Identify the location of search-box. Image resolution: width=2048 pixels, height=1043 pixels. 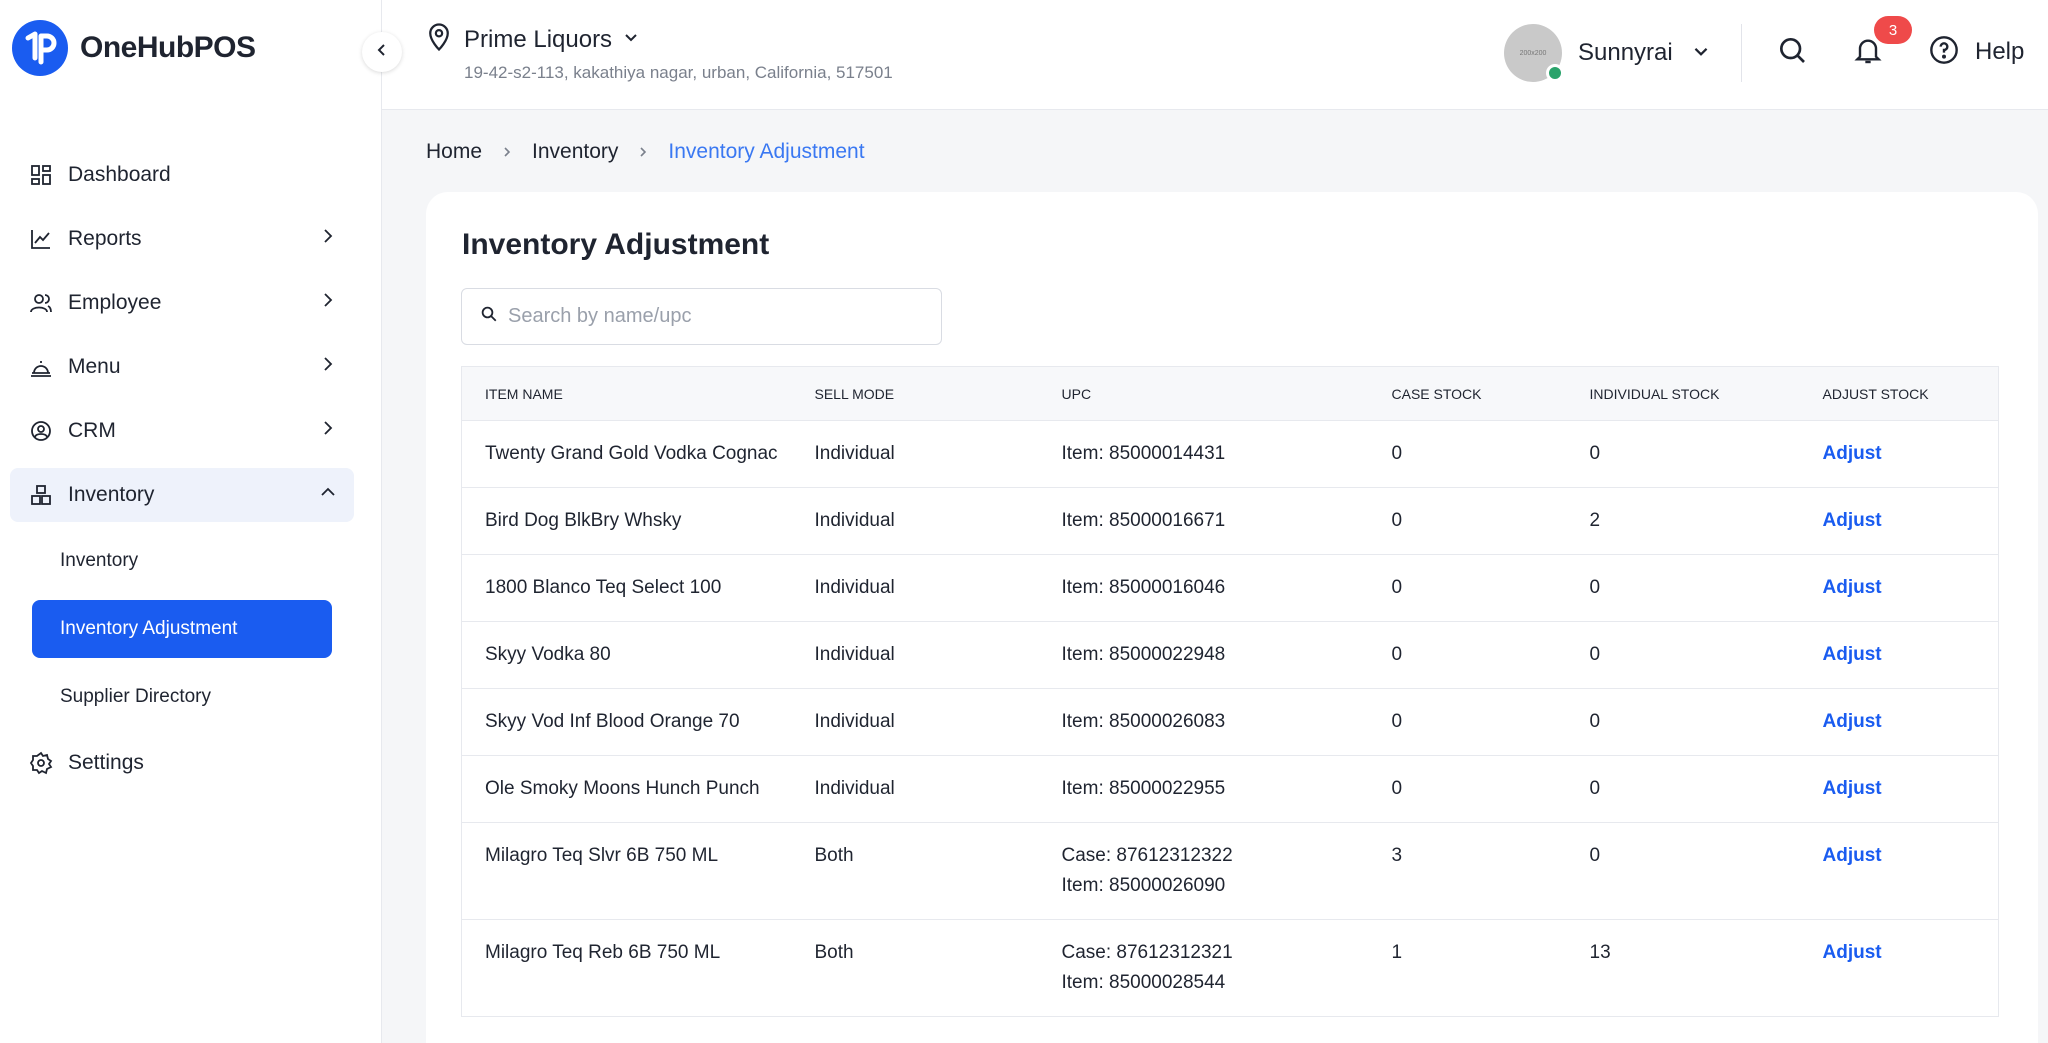
(701, 316).